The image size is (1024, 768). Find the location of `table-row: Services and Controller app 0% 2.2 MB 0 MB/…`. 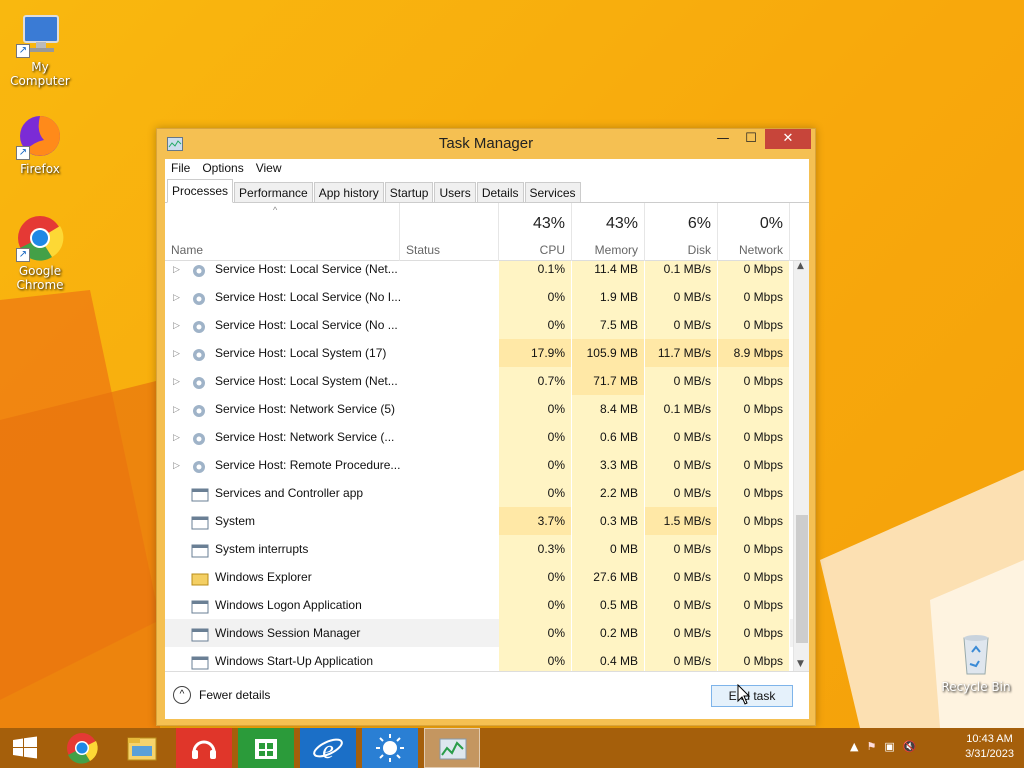

table-row: Services and Controller app 0% 2.2 MB 0 MB/… is located at coordinates (479, 493).